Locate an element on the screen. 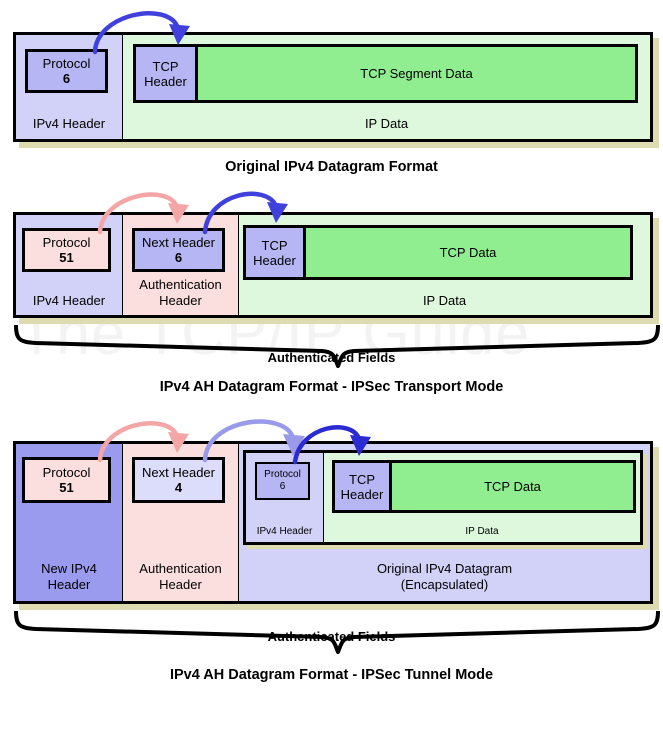 The image size is (663, 752). d2-protocol-field: Protocol 51 is located at coordinates (66, 250).